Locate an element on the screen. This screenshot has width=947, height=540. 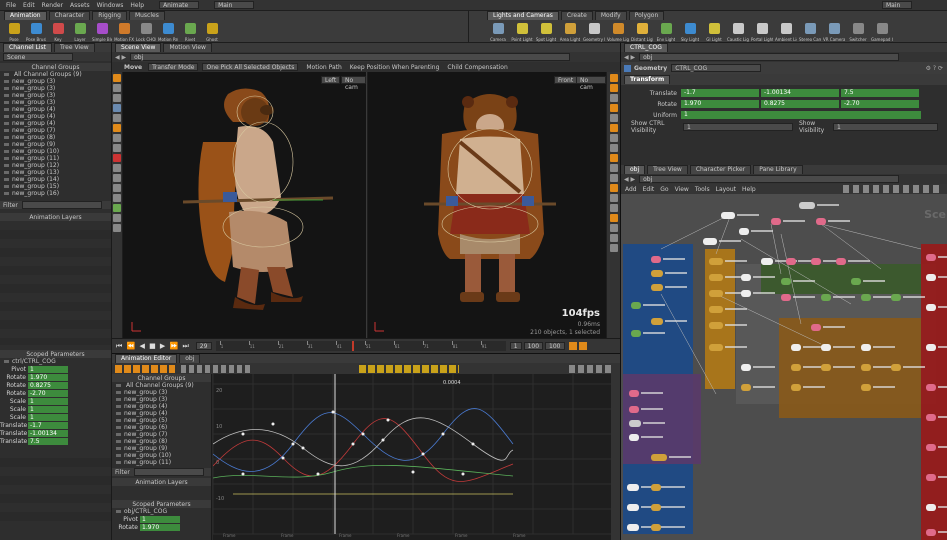
anim-channel-group-item: new_group (11) is located at coordinates (161, 462).